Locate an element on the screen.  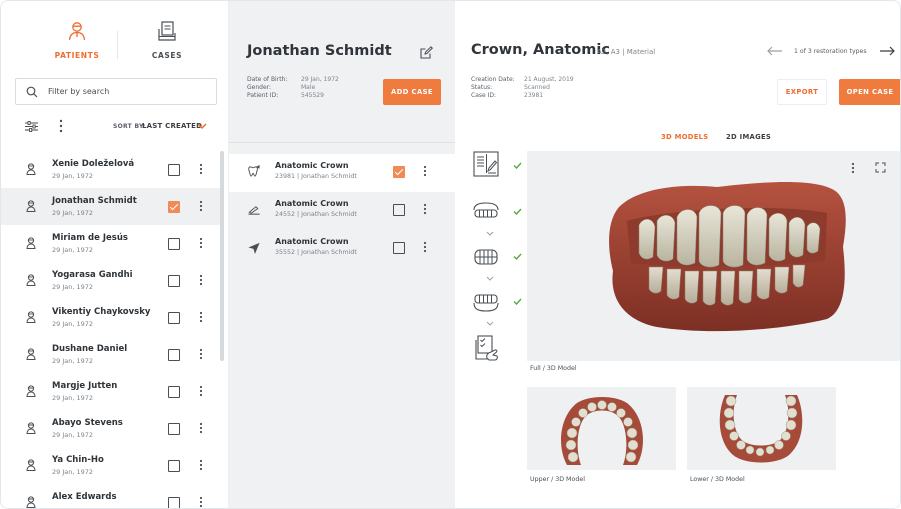
patient-name: Miriam de Jesús is located at coordinates (90, 238).